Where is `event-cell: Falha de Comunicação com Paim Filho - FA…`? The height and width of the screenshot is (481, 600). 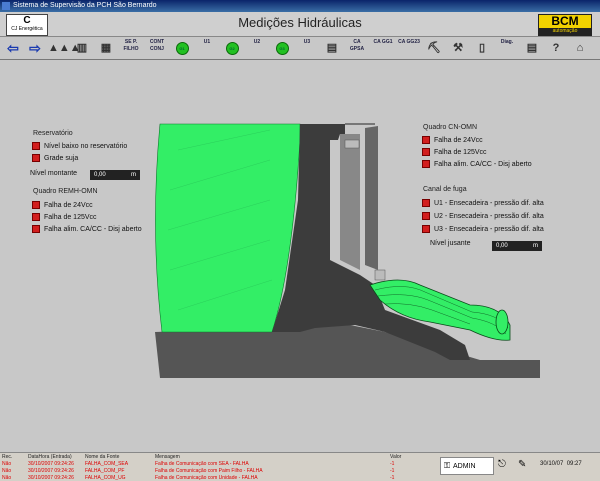
event-cell: Falha de Comunicação com Paim Filho - FA… is located at coordinates (209, 471).